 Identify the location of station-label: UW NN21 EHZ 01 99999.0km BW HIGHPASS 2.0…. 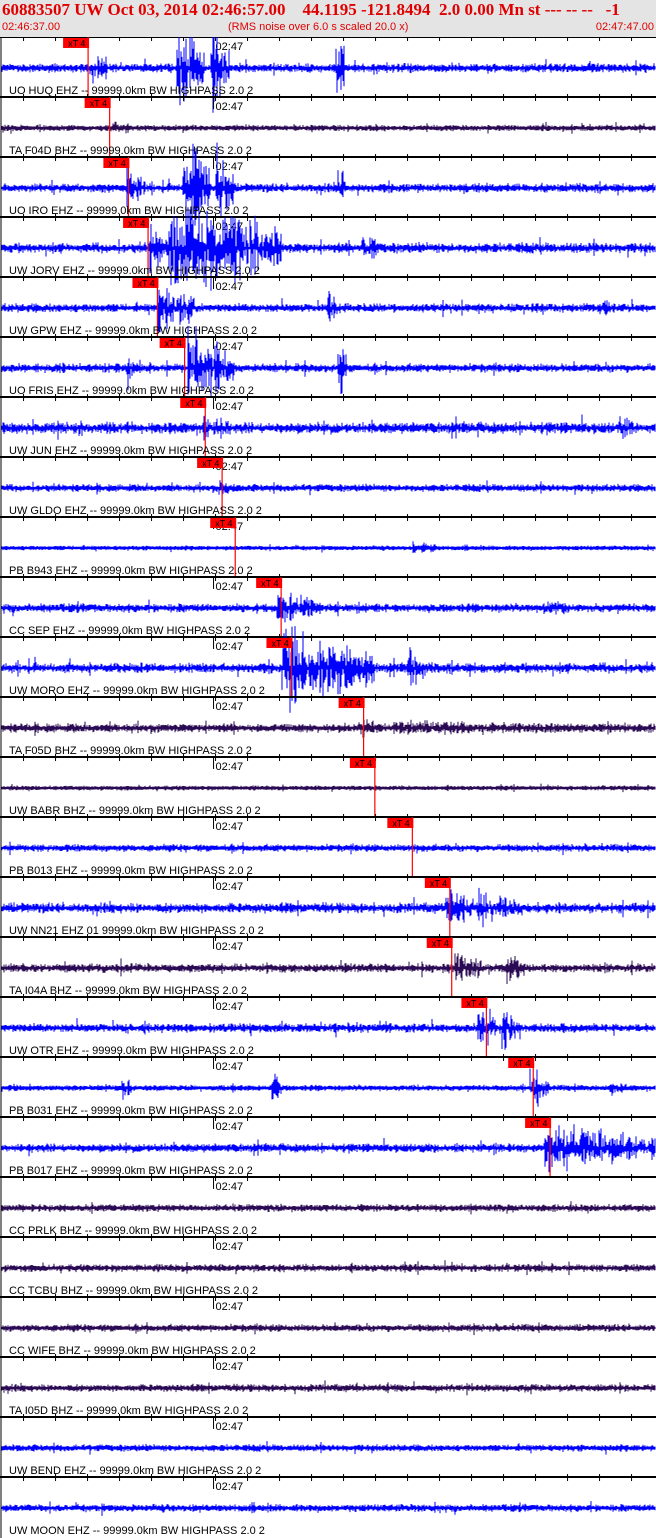
(136, 931).